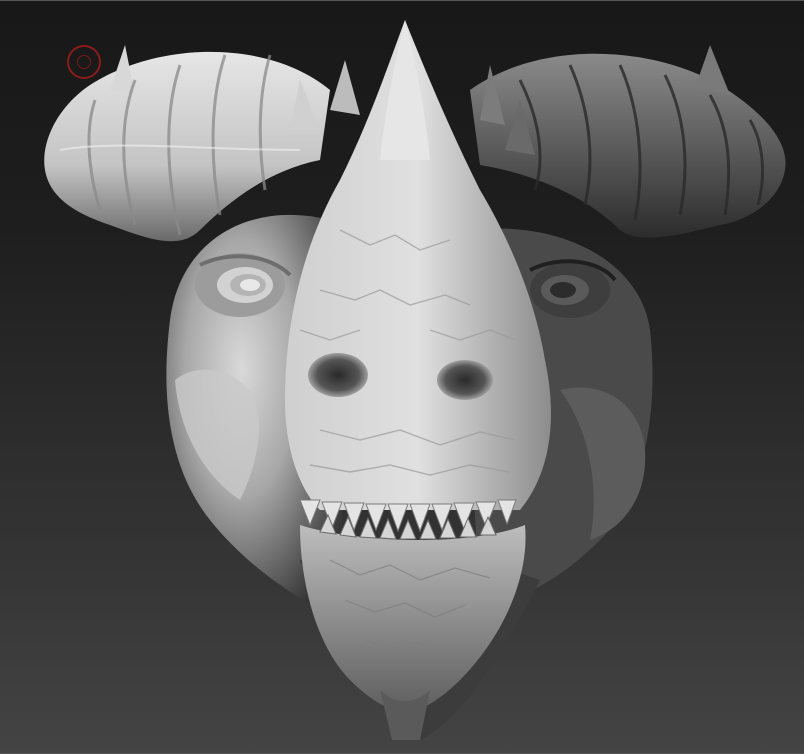 The height and width of the screenshot is (754, 804). I want to click on lower-jaw, so click(413, 618).